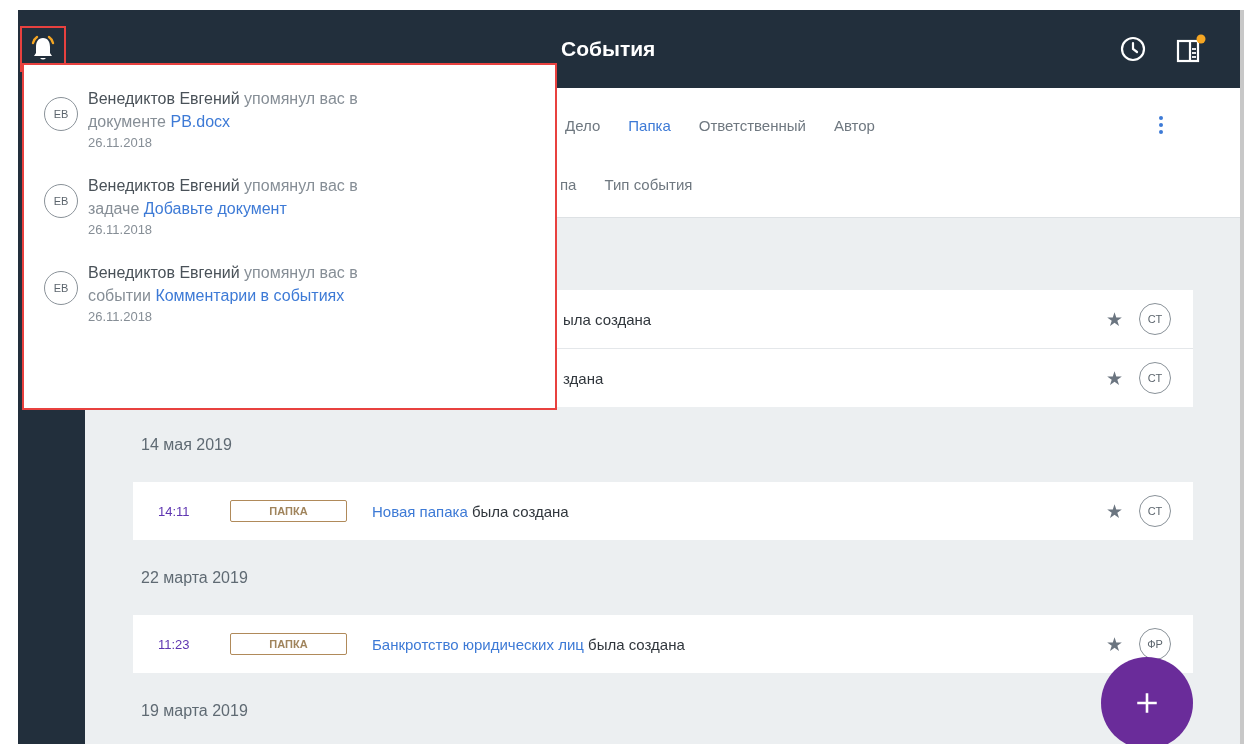 Image resolution: width=1245 pixels, height=744 pixels. Describe the element at coordinates (583, 378) in the screenshot. I see `event-text: здана` at that location.